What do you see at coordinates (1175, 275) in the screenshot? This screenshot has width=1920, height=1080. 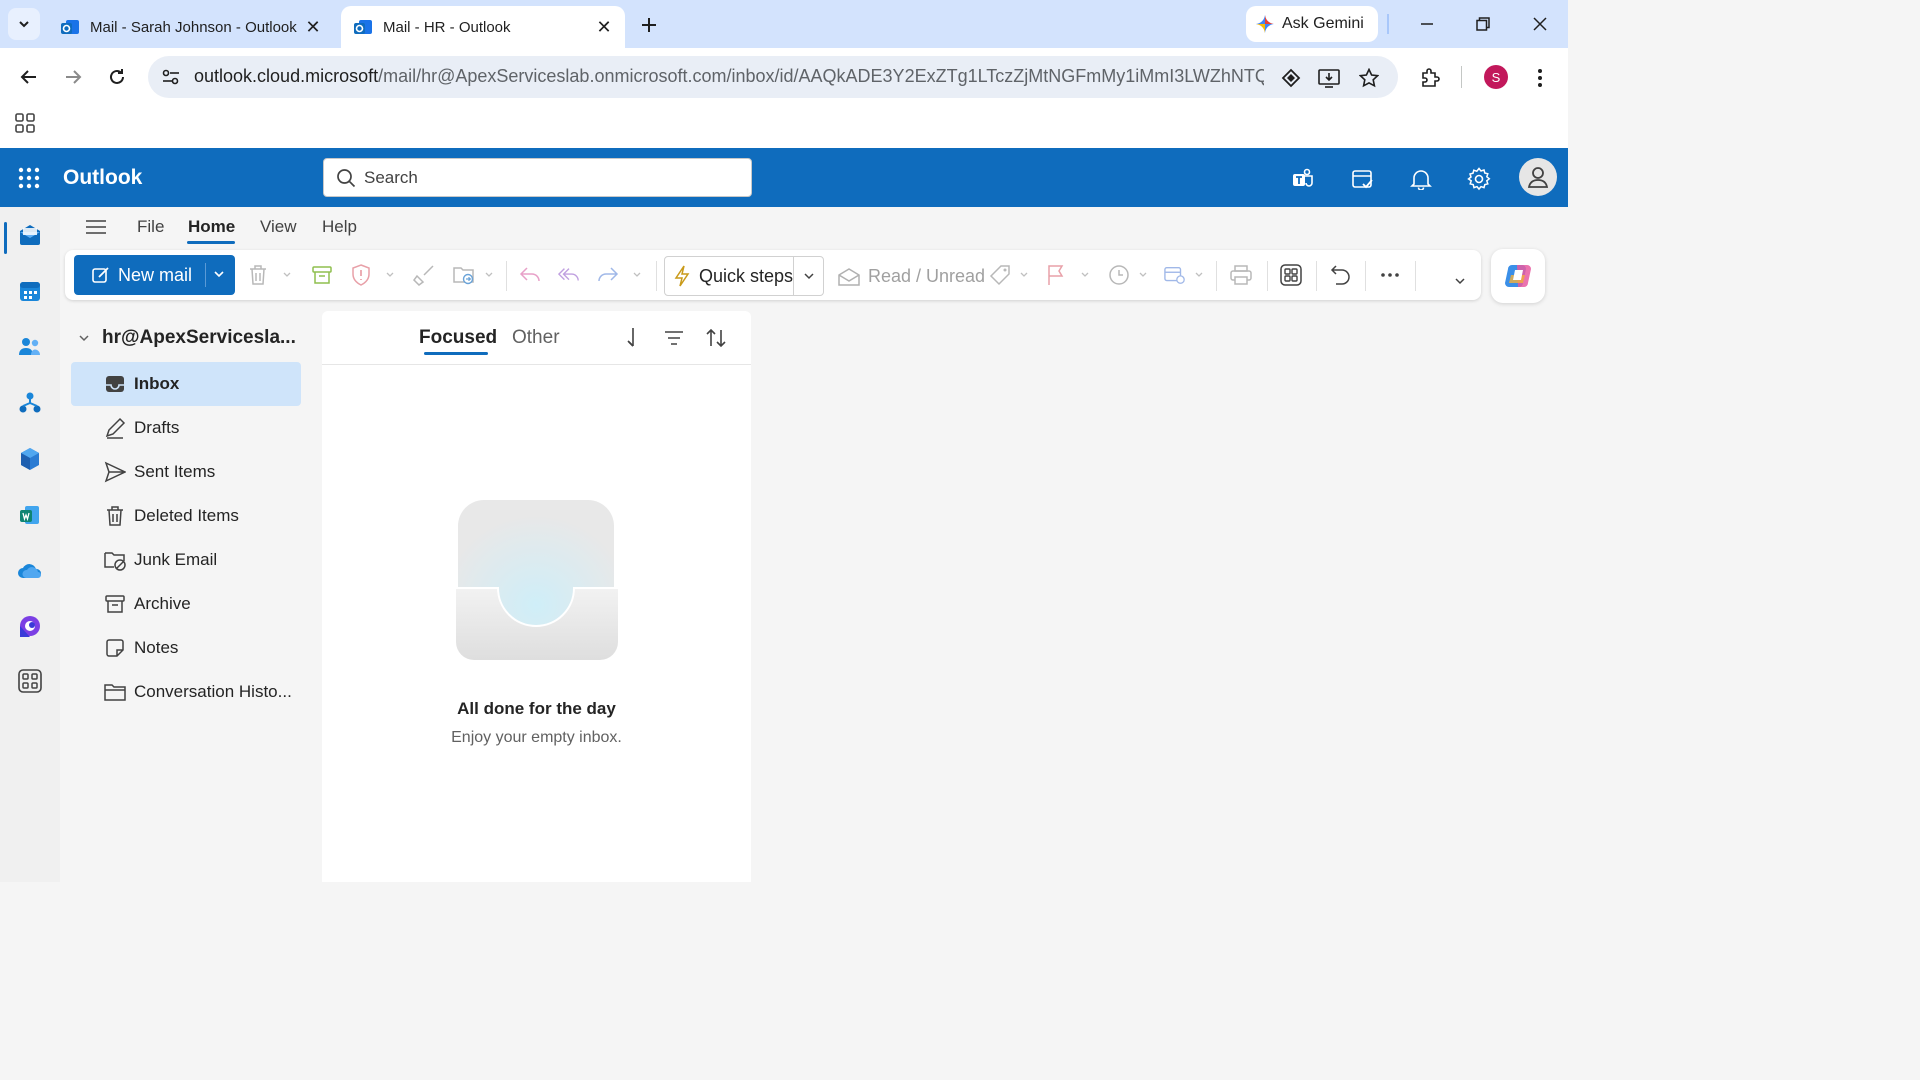 I see `rules-button` at bounding box center [1175, 275].